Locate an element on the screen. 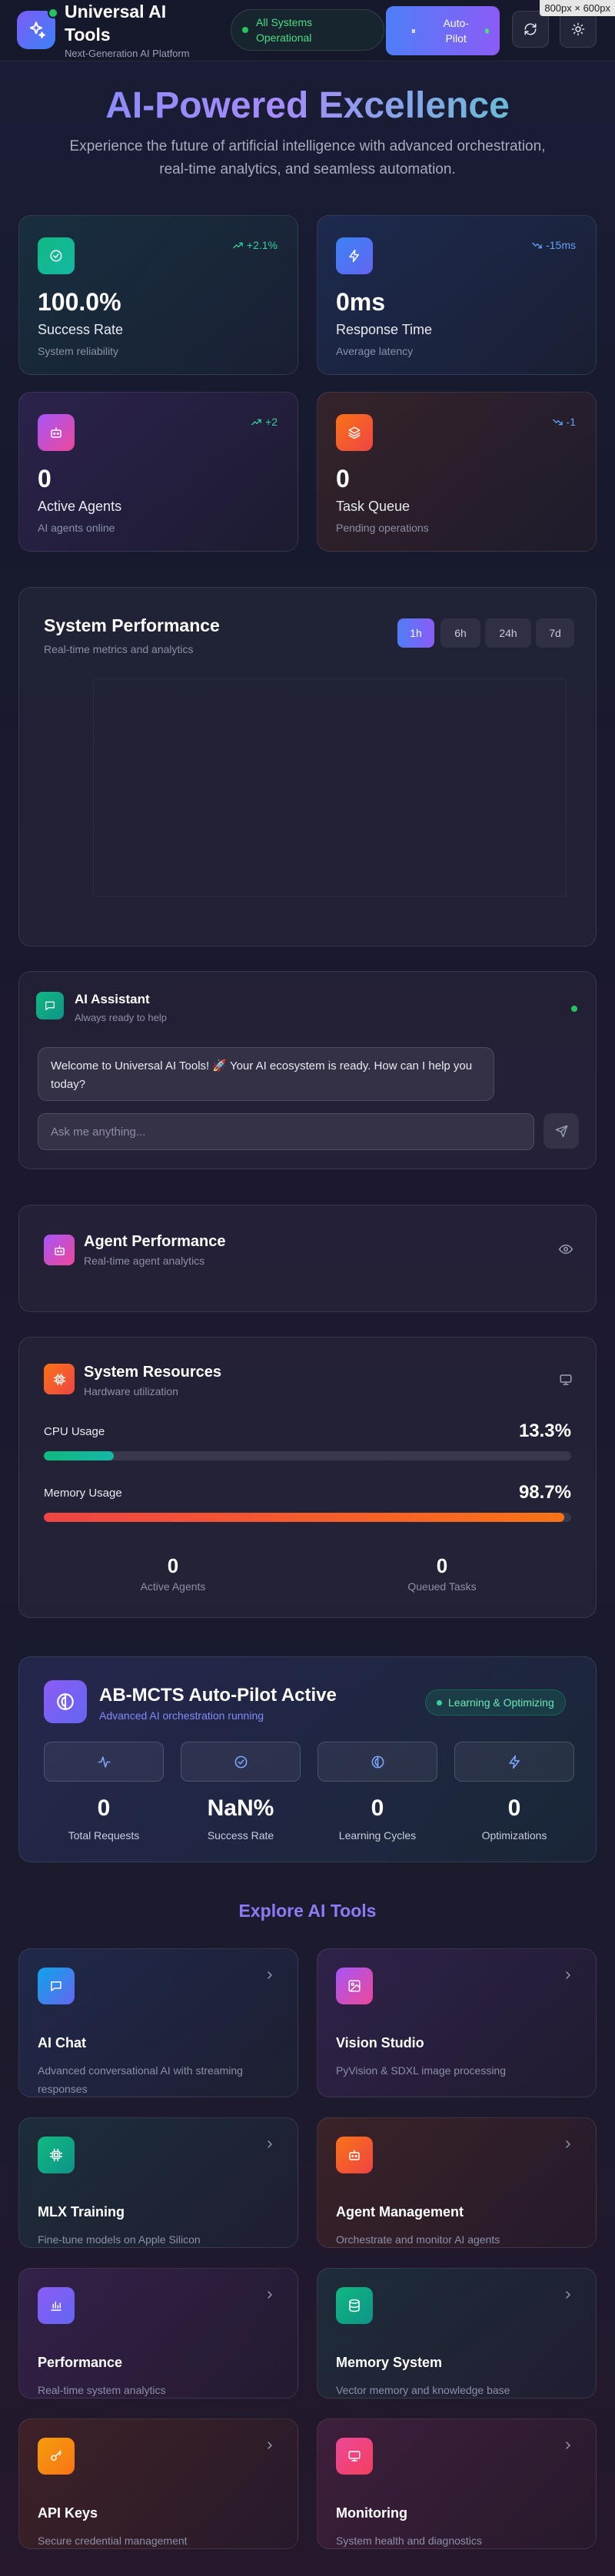 The image size is (615, 2576). monitor-icon is located at coordinates (566, 1380).